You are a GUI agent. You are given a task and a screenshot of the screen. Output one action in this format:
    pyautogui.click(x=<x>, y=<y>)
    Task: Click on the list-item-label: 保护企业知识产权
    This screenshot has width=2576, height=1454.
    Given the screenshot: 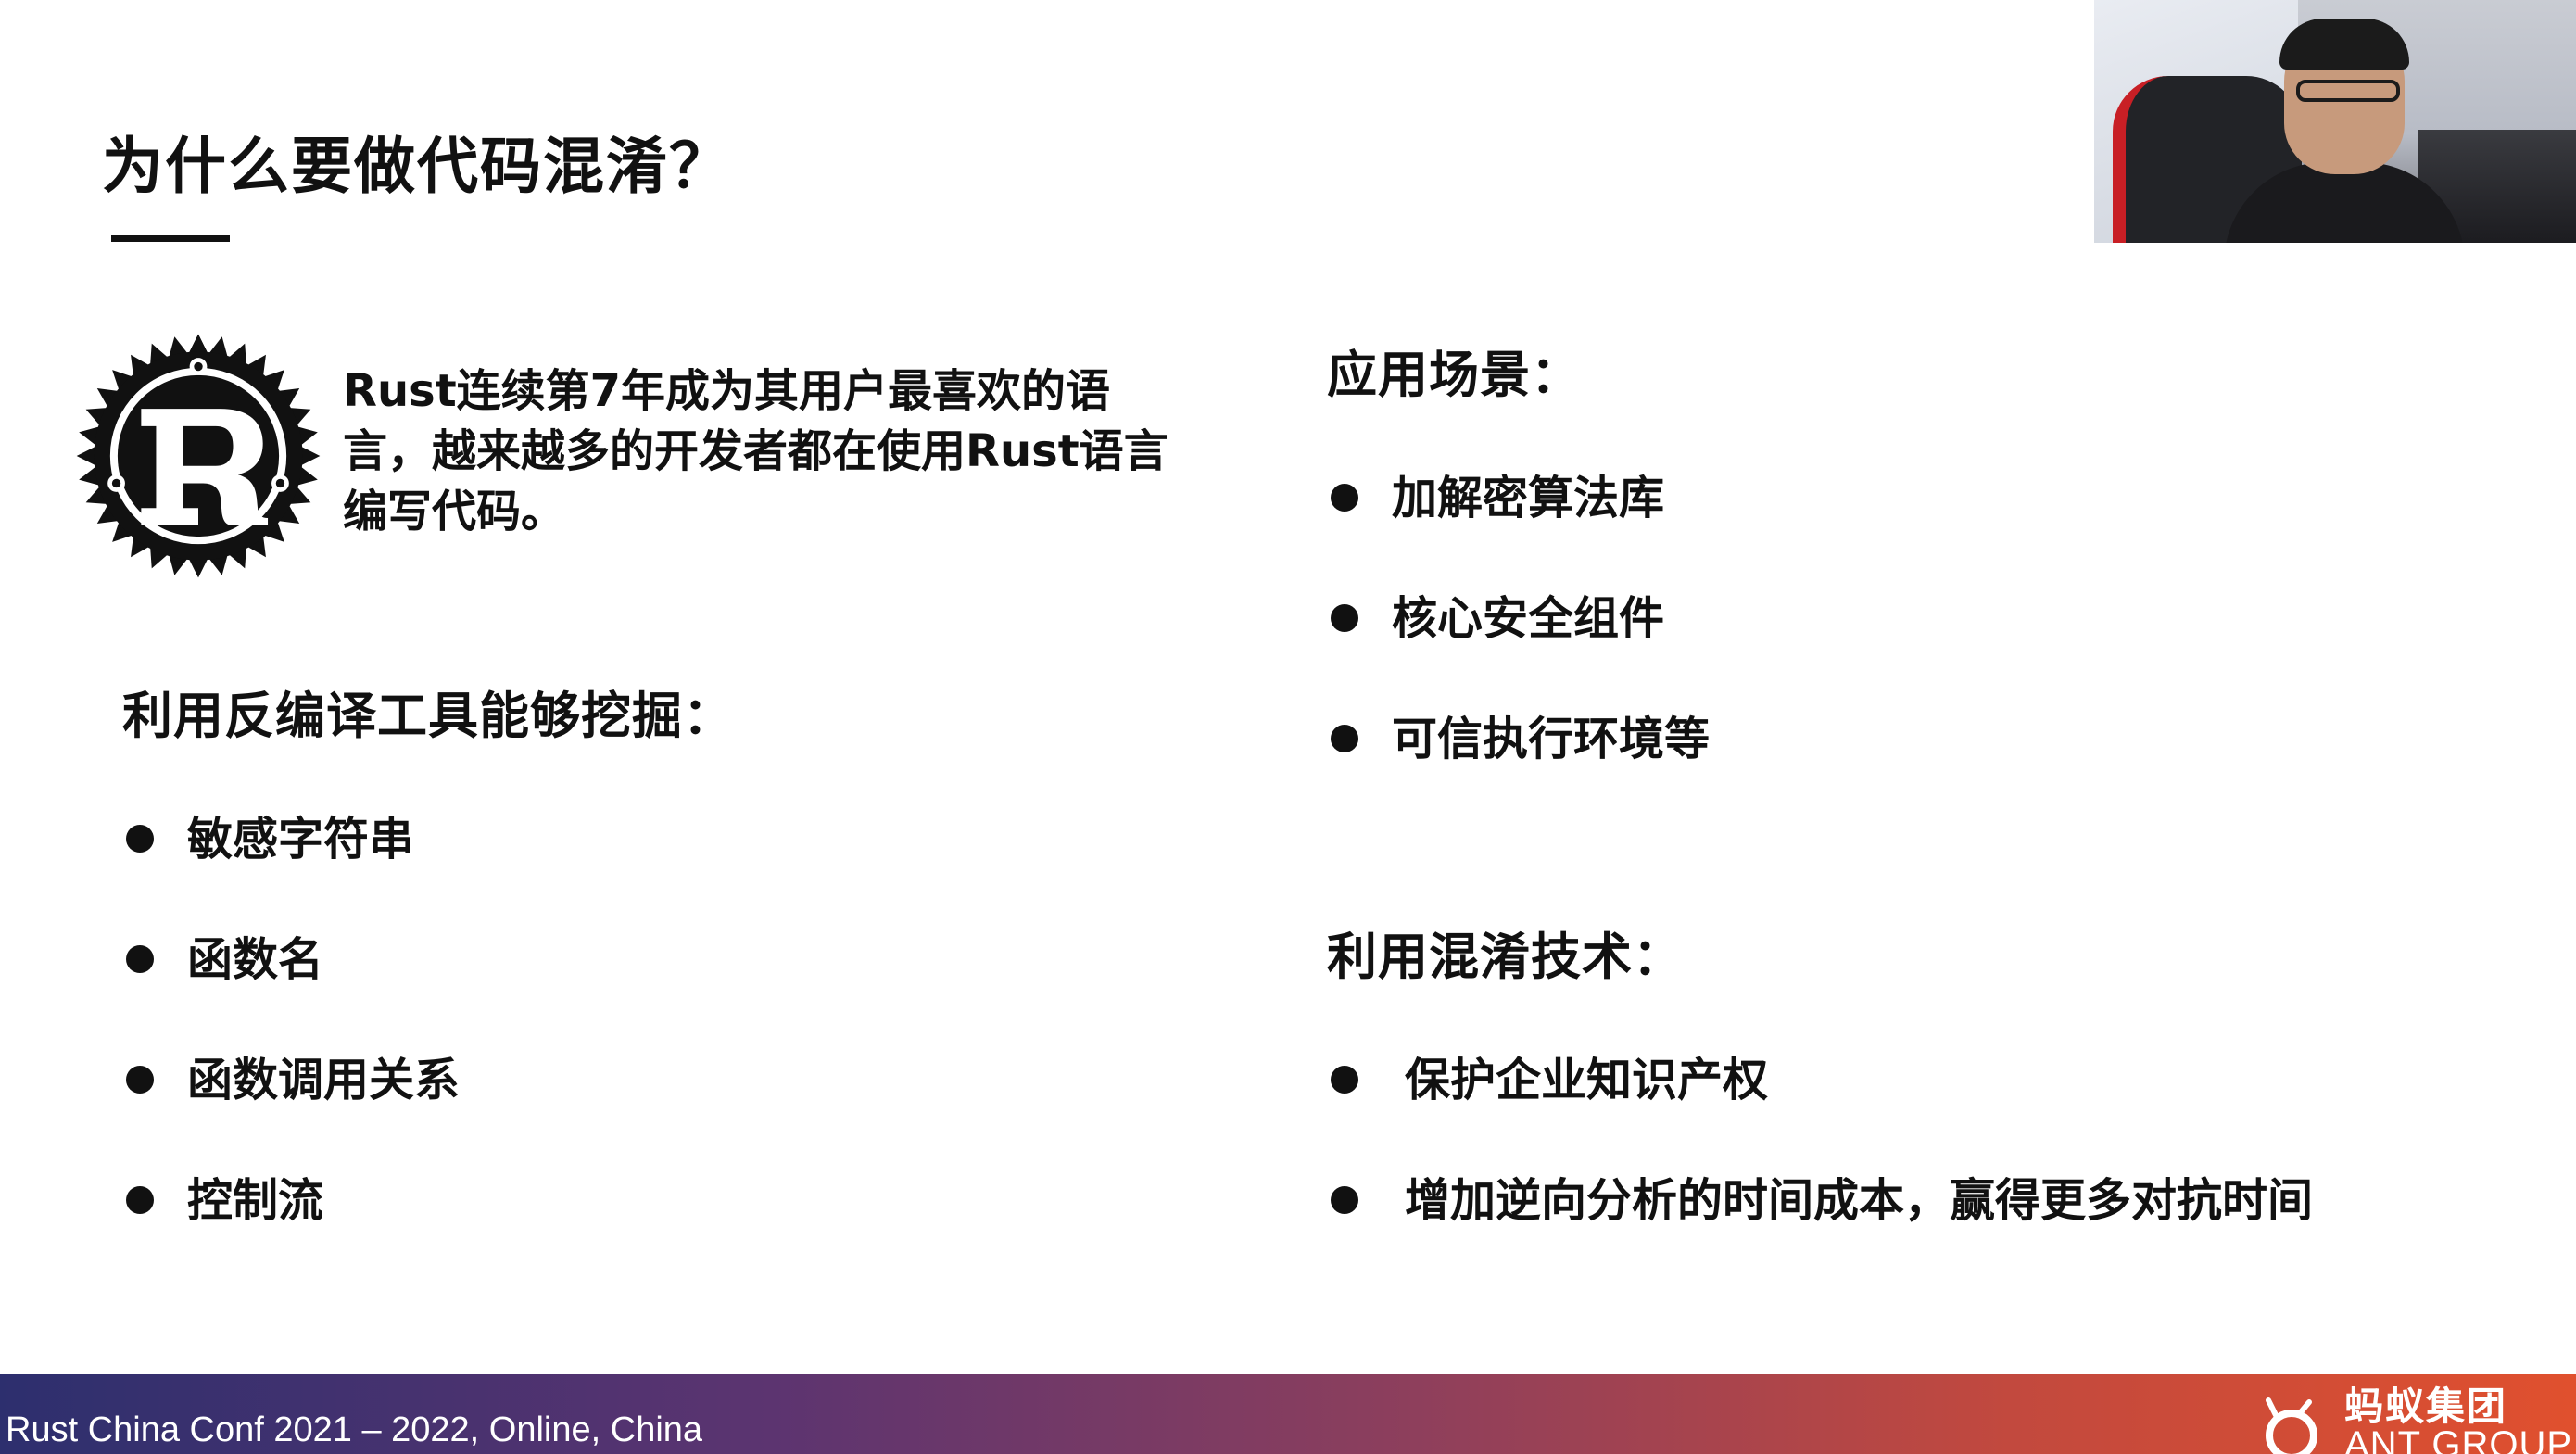 What is the action you would take?
    pyautogui.click(x=1587, y=1080)
    